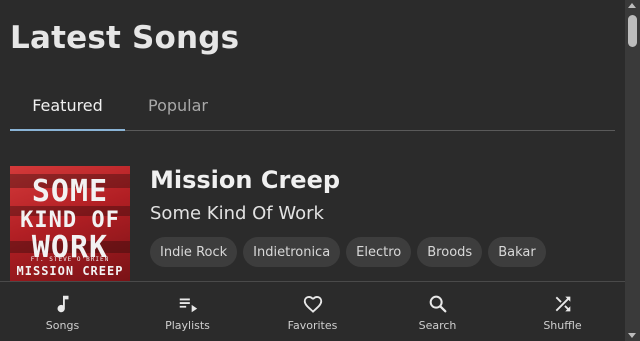 Image resolution: width=640 pixels, height=341 pixels. What do you see at coordinates (632, 335) in the screenshot?
I see `scroll-down-arrow-icon` at bounding box center [632, 335].